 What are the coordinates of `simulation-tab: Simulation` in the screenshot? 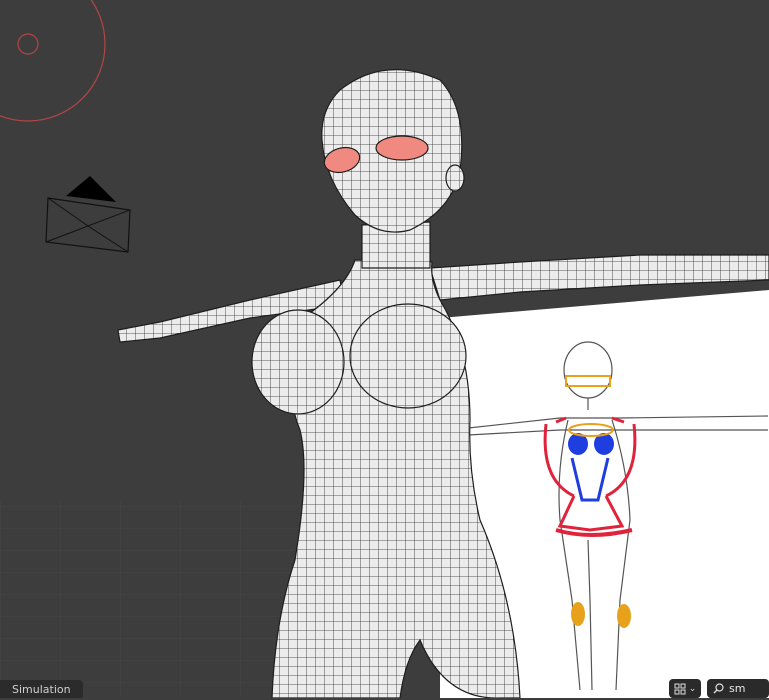 It's located at (41, 689).